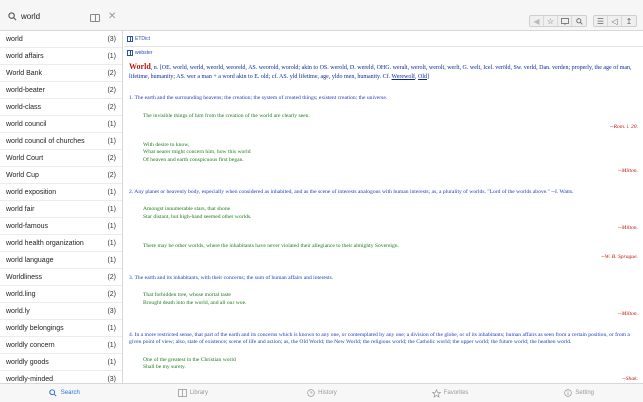 The width and height of the screenshot is (643, 402). I want to click on quotation-line: Amongst innumerable stars, that shone, so click(187, 209).